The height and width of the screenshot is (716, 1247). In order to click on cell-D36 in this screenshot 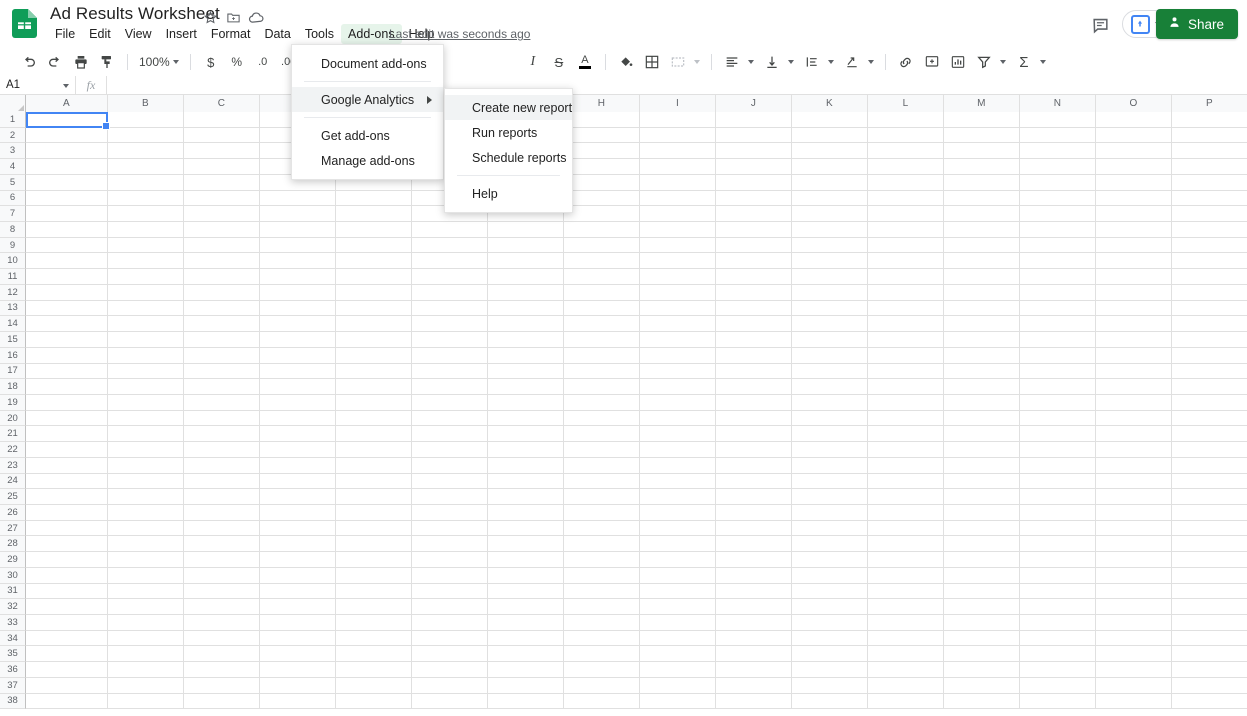, I will do `click(298, 670)`.